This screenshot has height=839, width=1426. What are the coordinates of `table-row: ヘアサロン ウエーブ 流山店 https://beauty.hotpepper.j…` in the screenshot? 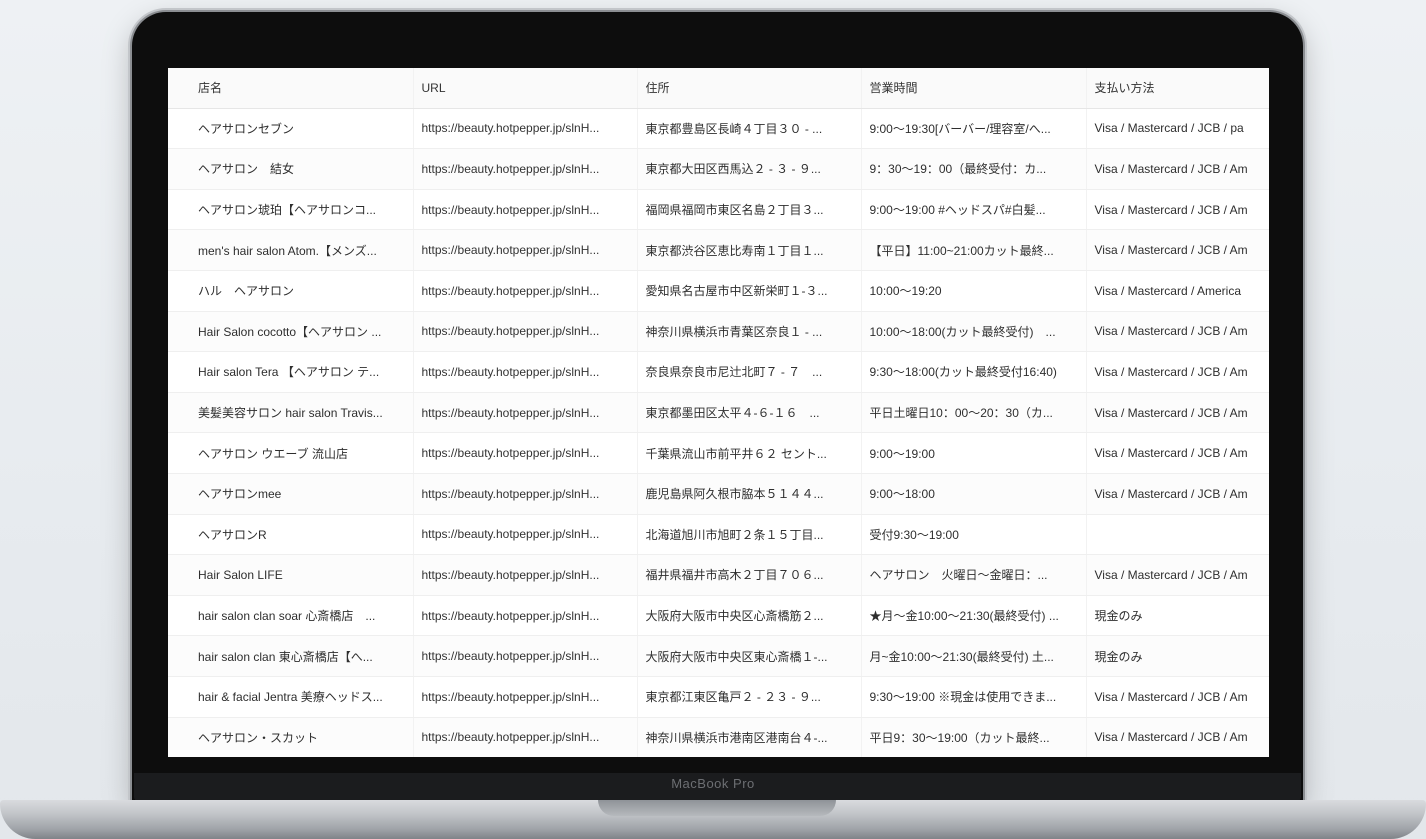 It's located at (718, 453).